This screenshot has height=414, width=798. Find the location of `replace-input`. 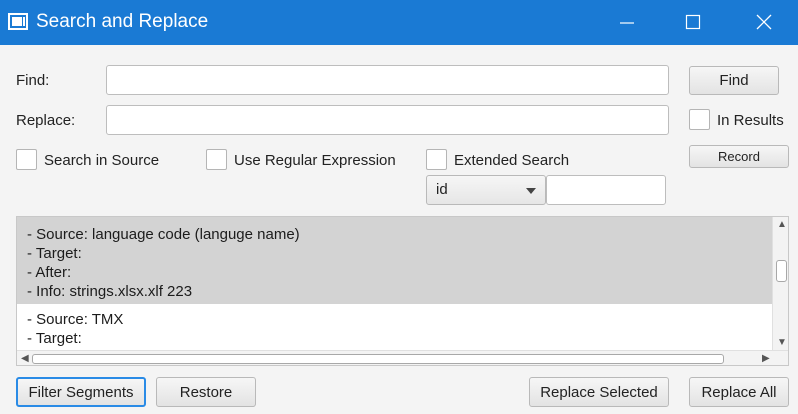

replace-input is located at coordinates (387, 120).